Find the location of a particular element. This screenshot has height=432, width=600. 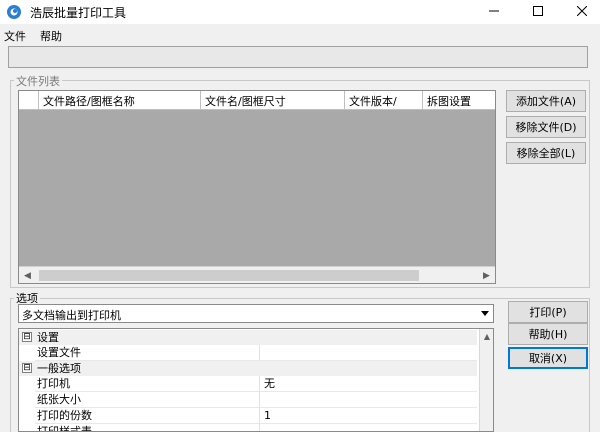

close-icon is located at coordinates (582, 12).